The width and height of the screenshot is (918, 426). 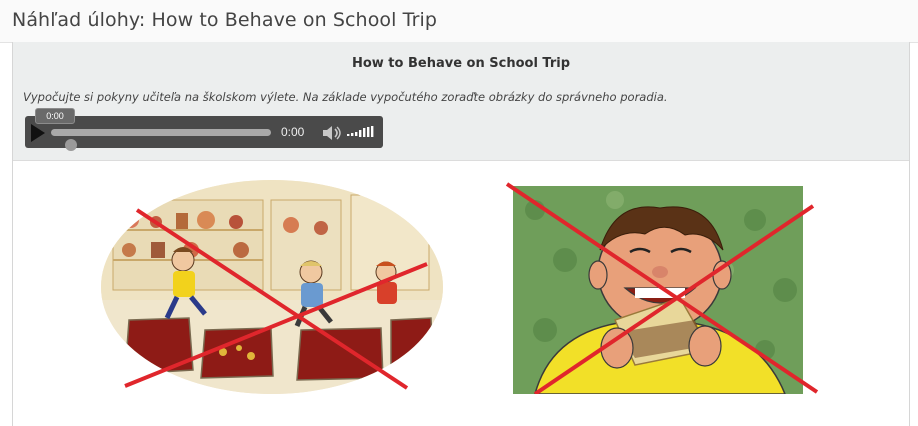 I want to click on volume-level-icon, so click(x=362, y=132).